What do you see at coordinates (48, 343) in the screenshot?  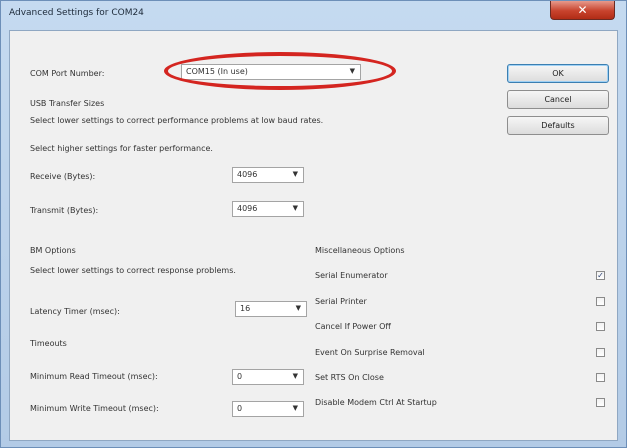 I see `timeouts-heading: Timeouts` at bounding box center [48, 343].